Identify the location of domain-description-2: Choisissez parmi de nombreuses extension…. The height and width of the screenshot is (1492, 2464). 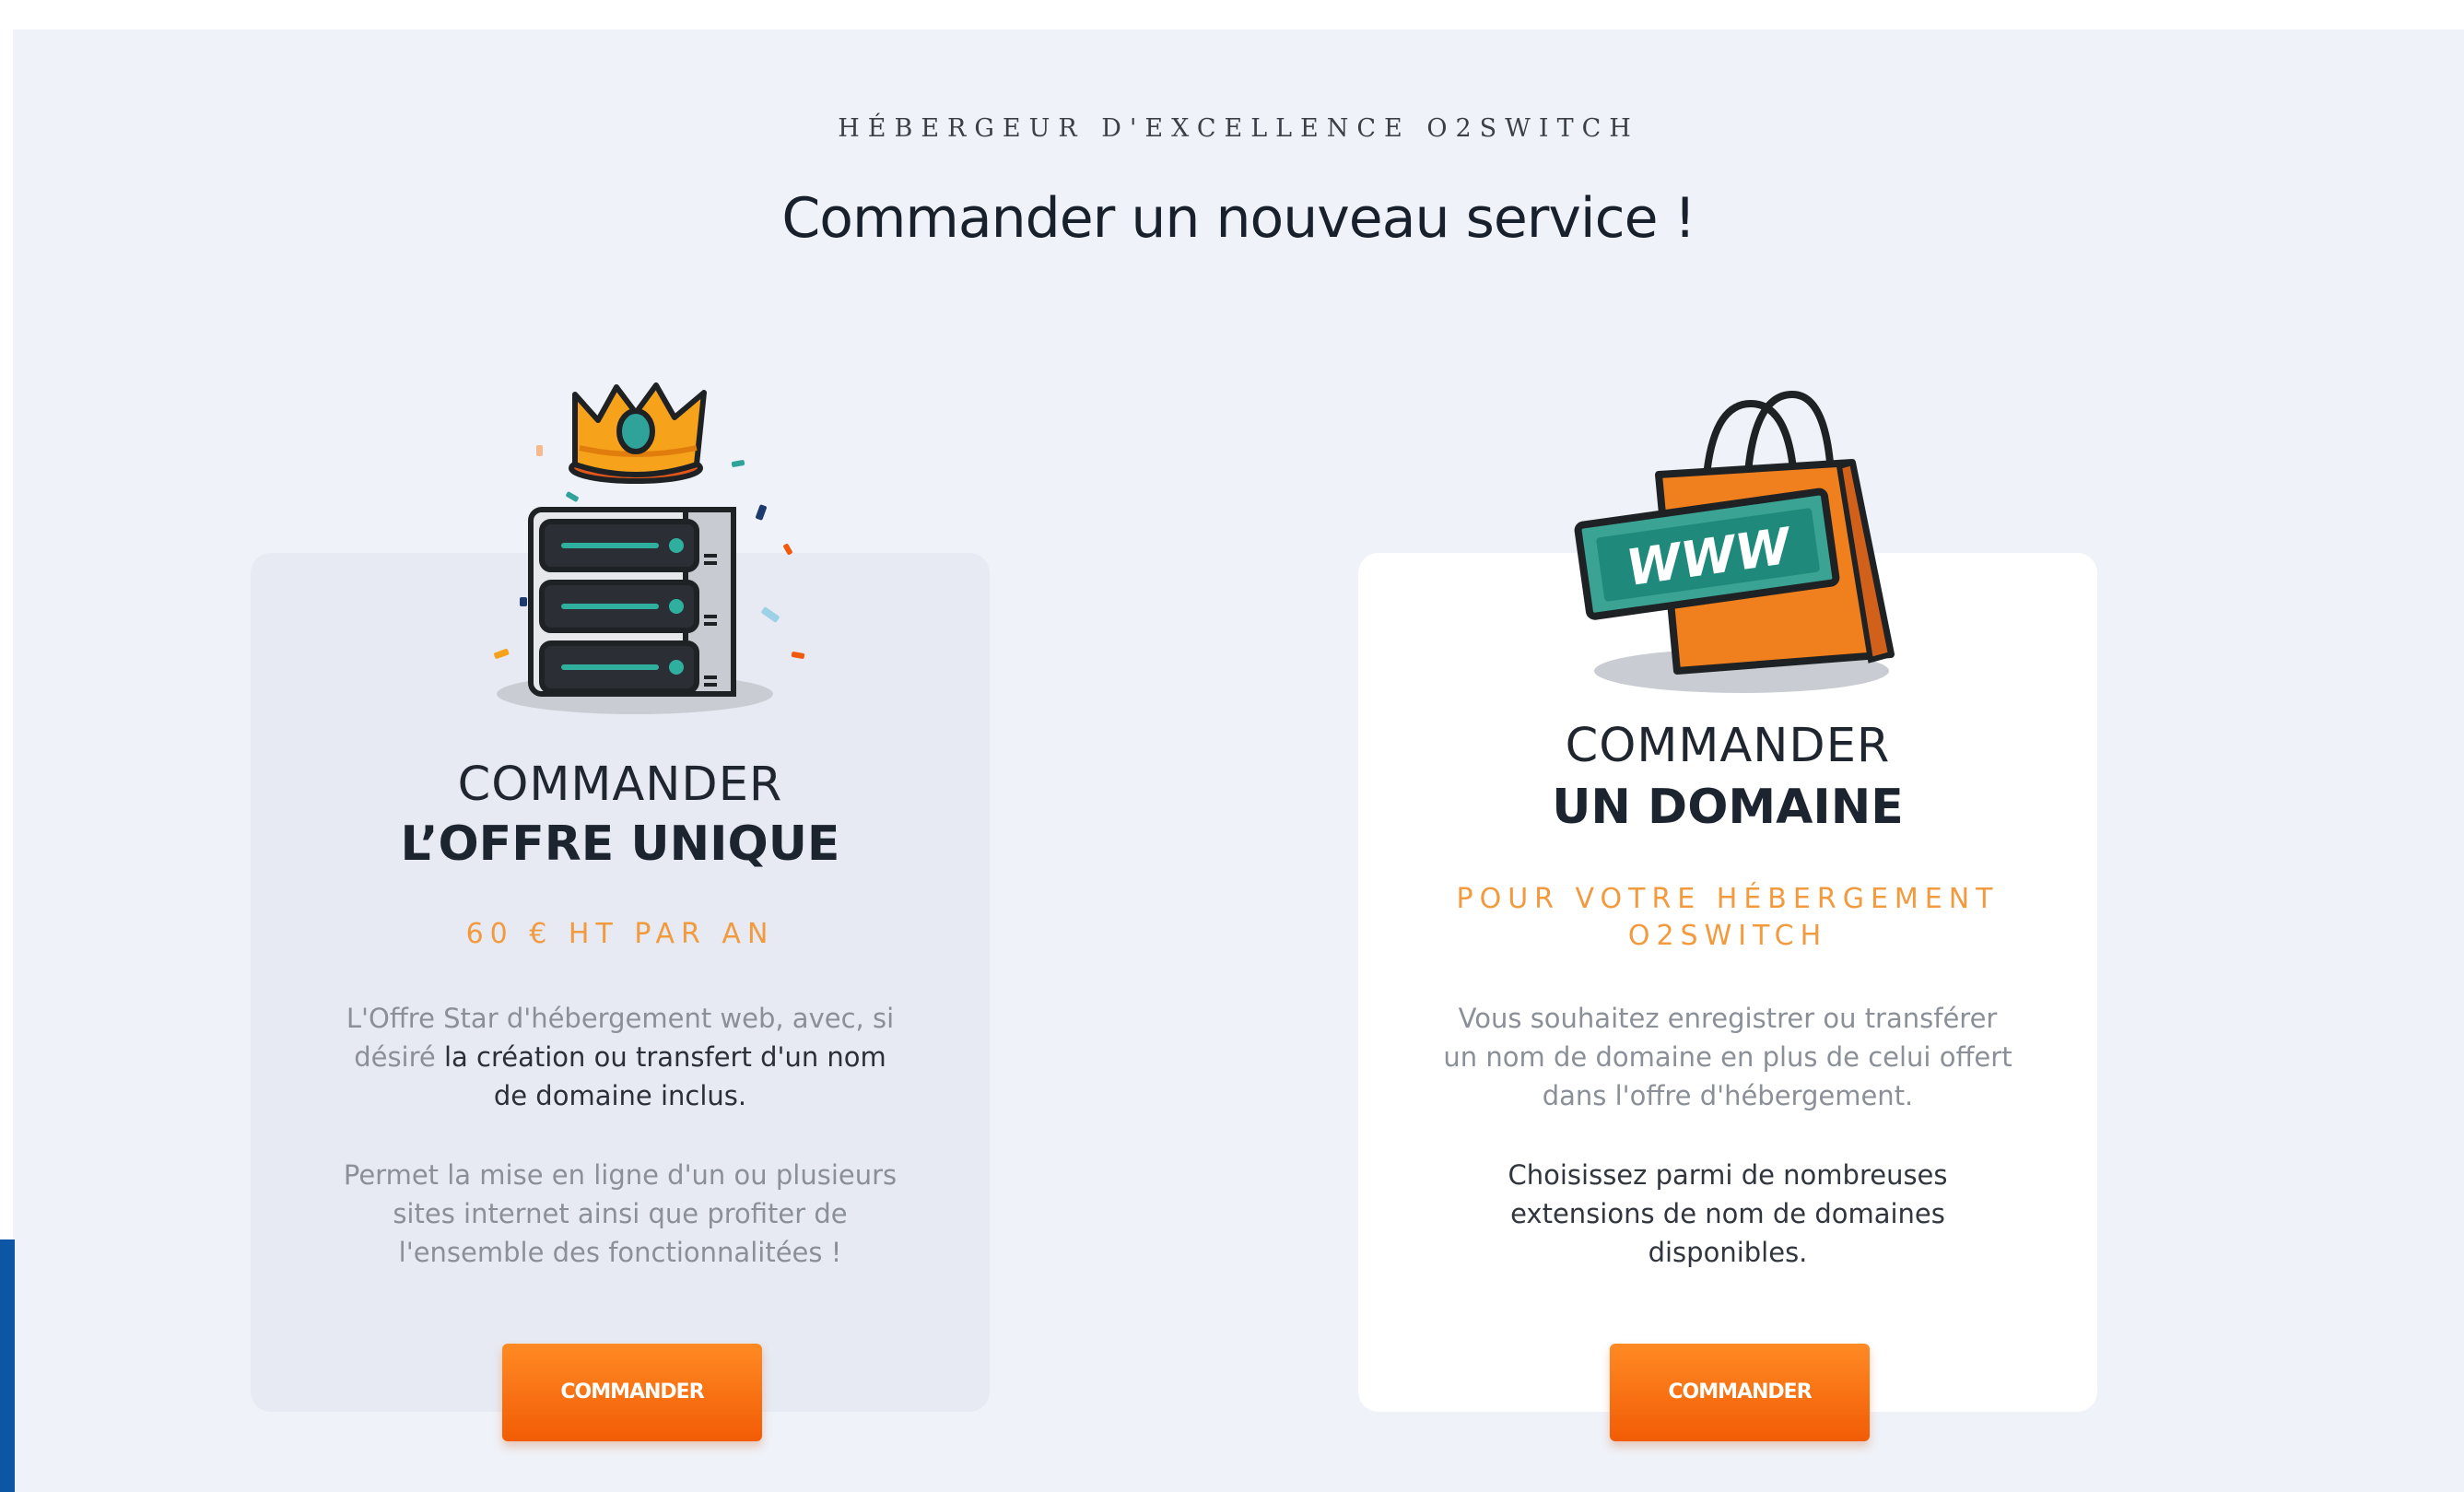
(1728, 1213).